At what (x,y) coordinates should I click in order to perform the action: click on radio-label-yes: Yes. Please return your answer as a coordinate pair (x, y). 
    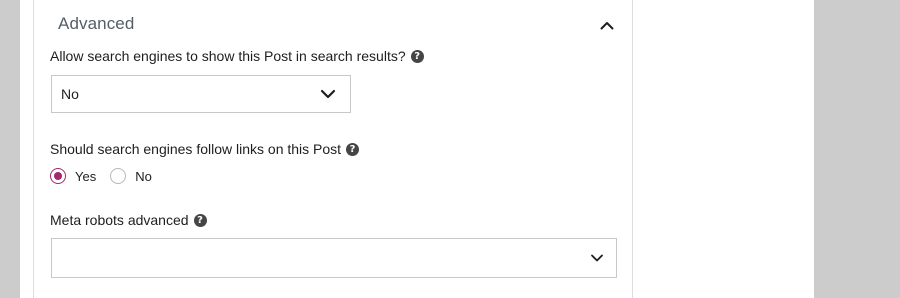
    Looking at the image, I should click on (86, 176).